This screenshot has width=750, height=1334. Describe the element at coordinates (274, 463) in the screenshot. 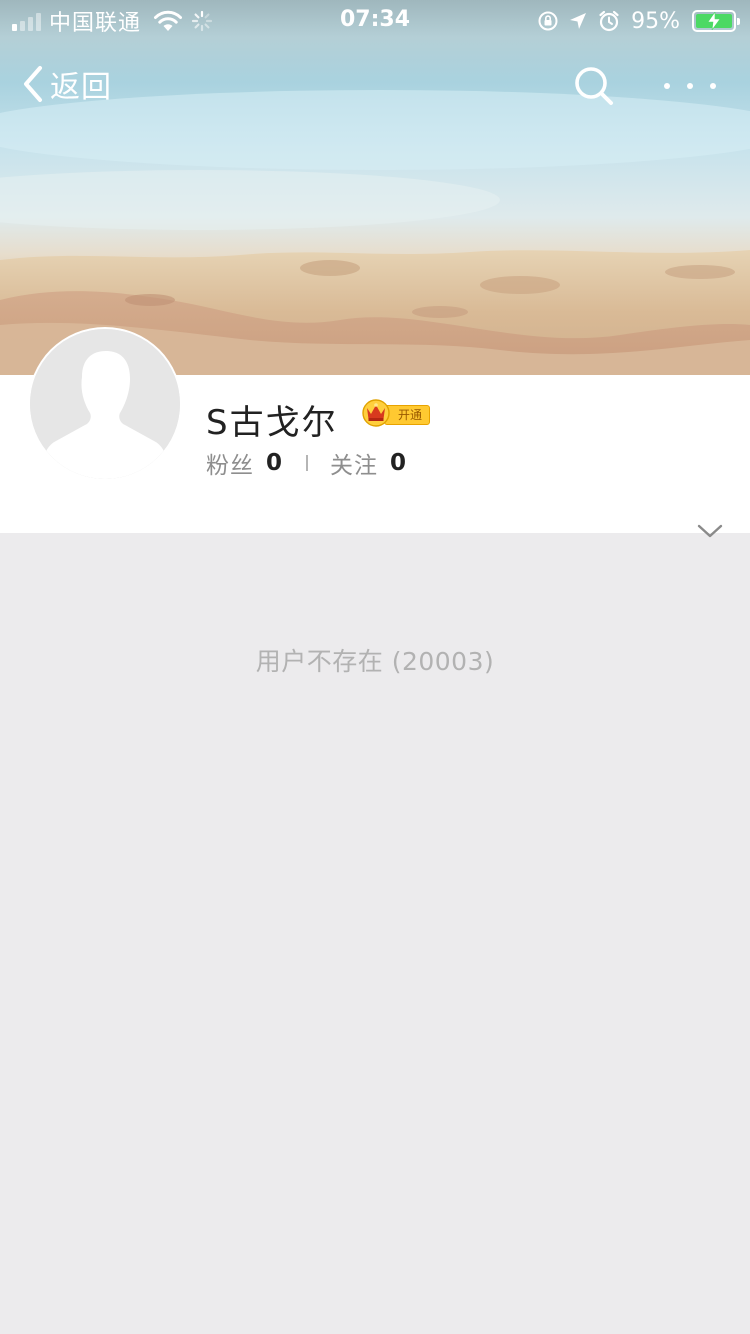

I see `followers-count: 0` at that location.